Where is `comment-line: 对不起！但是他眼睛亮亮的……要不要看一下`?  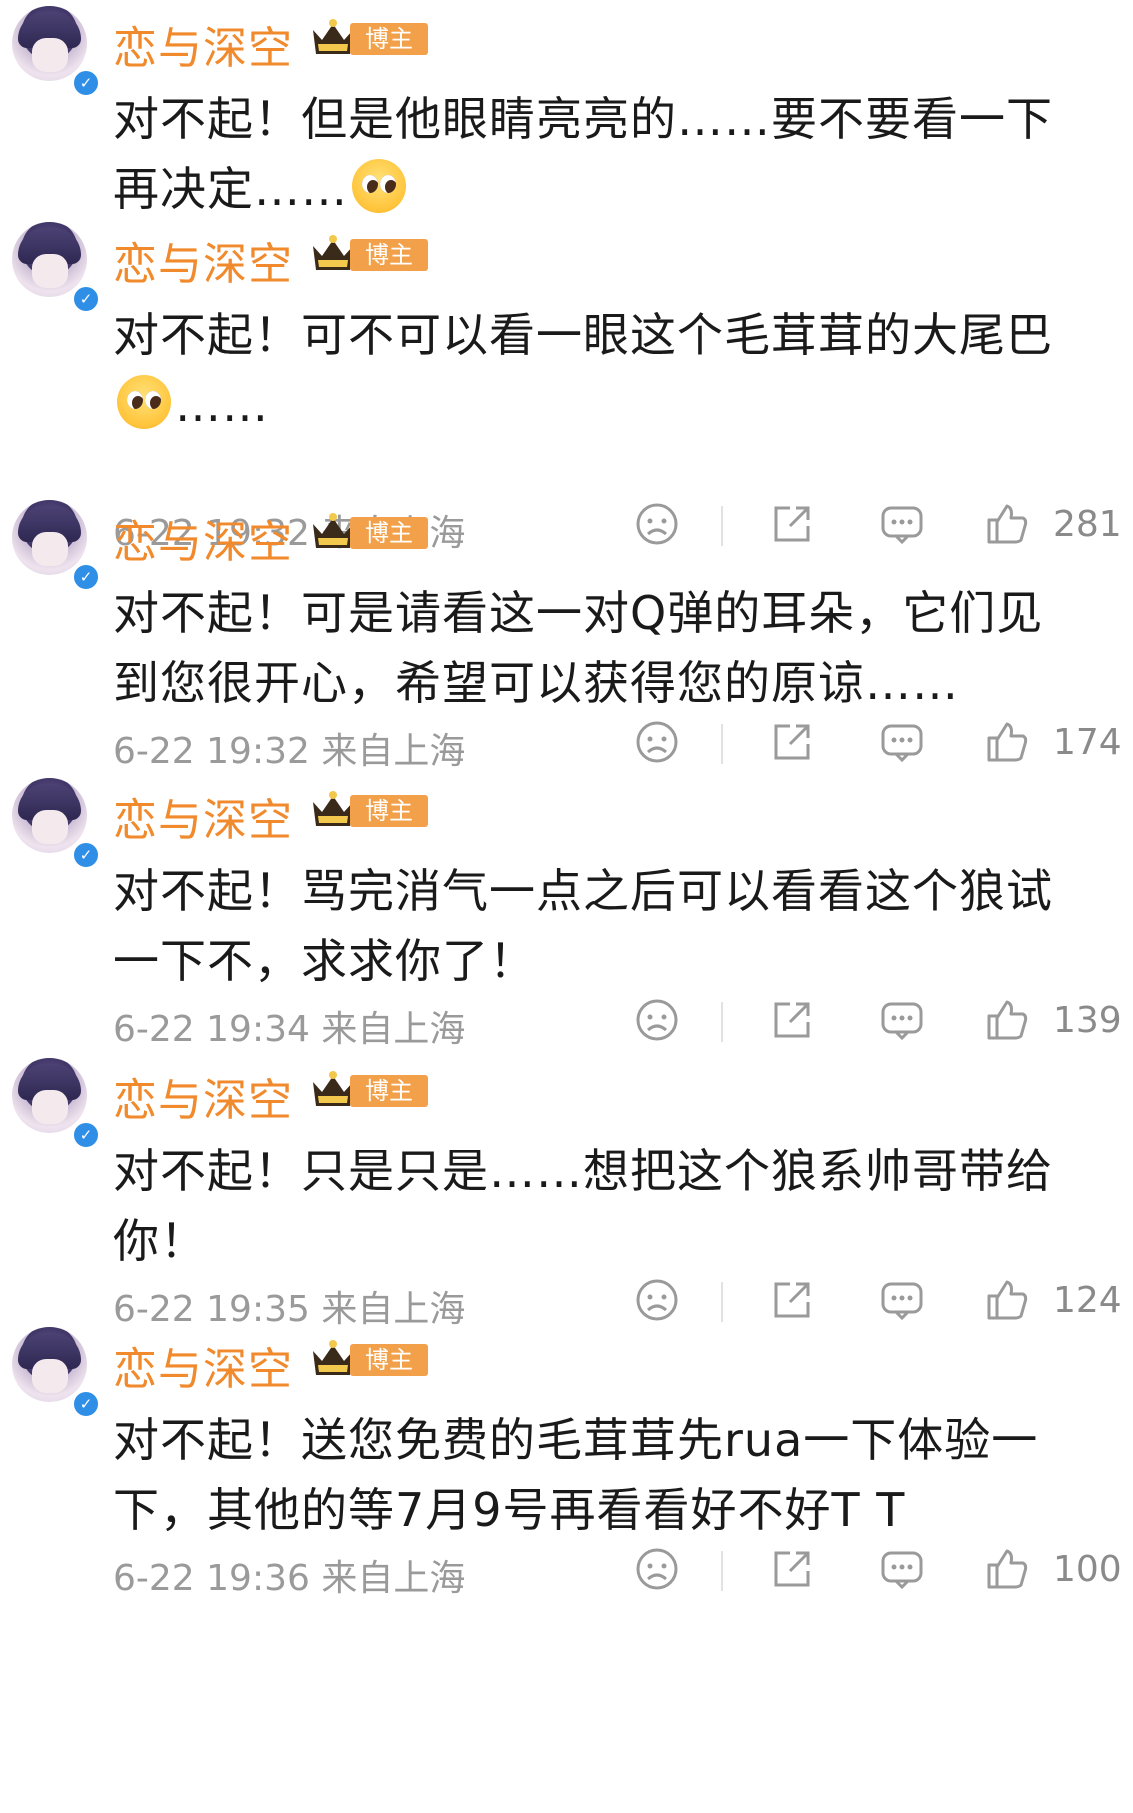 comment-line: 对不起！但是他眼睛亮亮的……要不要看一下 is located at coordinates (583, 119).